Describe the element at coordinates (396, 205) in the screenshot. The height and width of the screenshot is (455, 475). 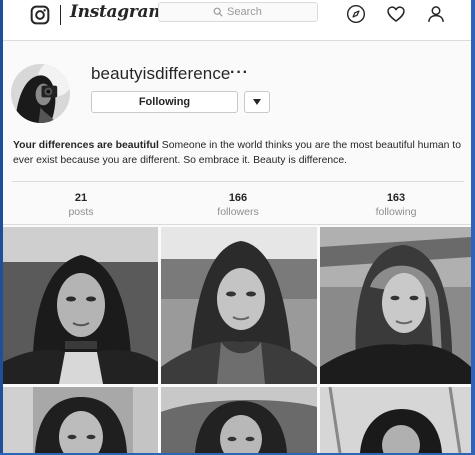
I see `stat-following: 163 following` at that location.